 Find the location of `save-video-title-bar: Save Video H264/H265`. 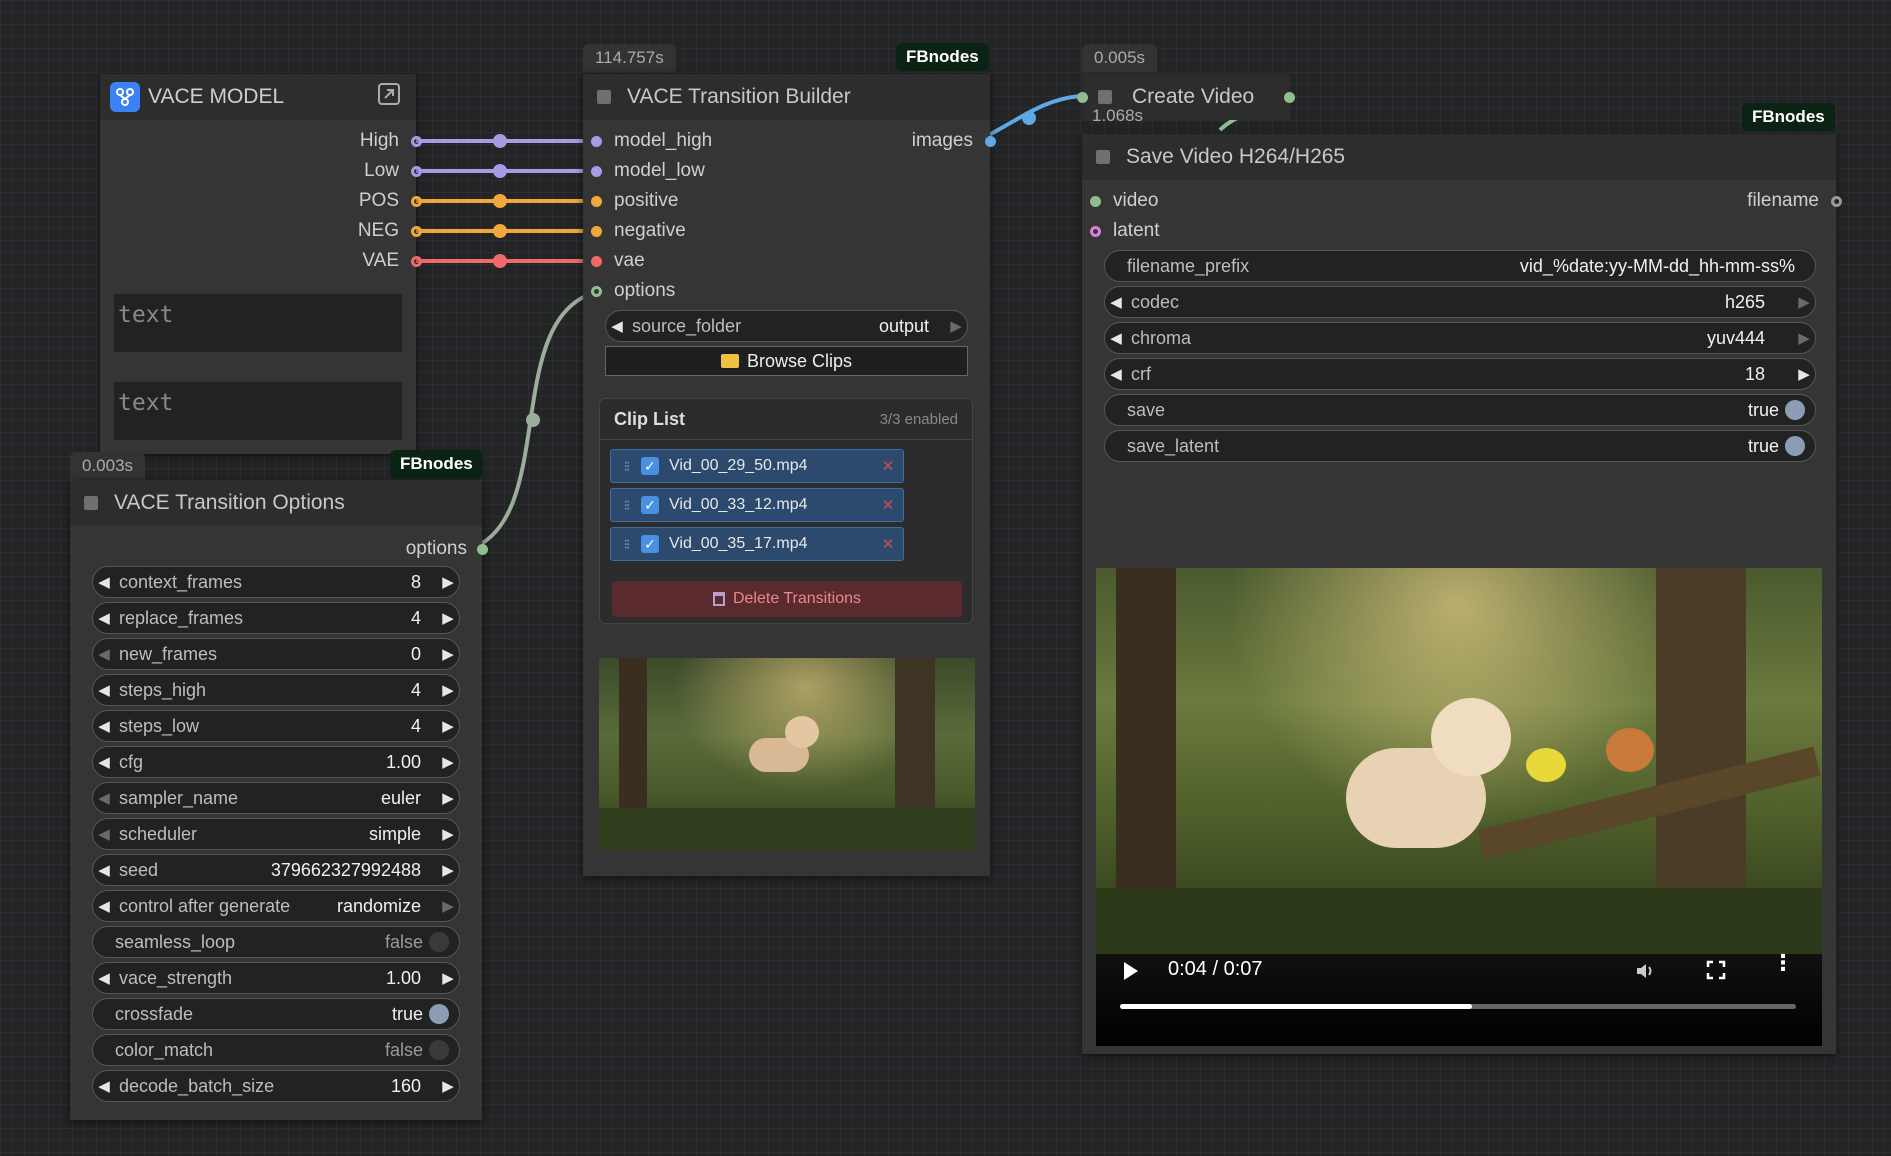

save-video-title-bar: Save Video H264/H265 is located at coordinates (1459, 157).